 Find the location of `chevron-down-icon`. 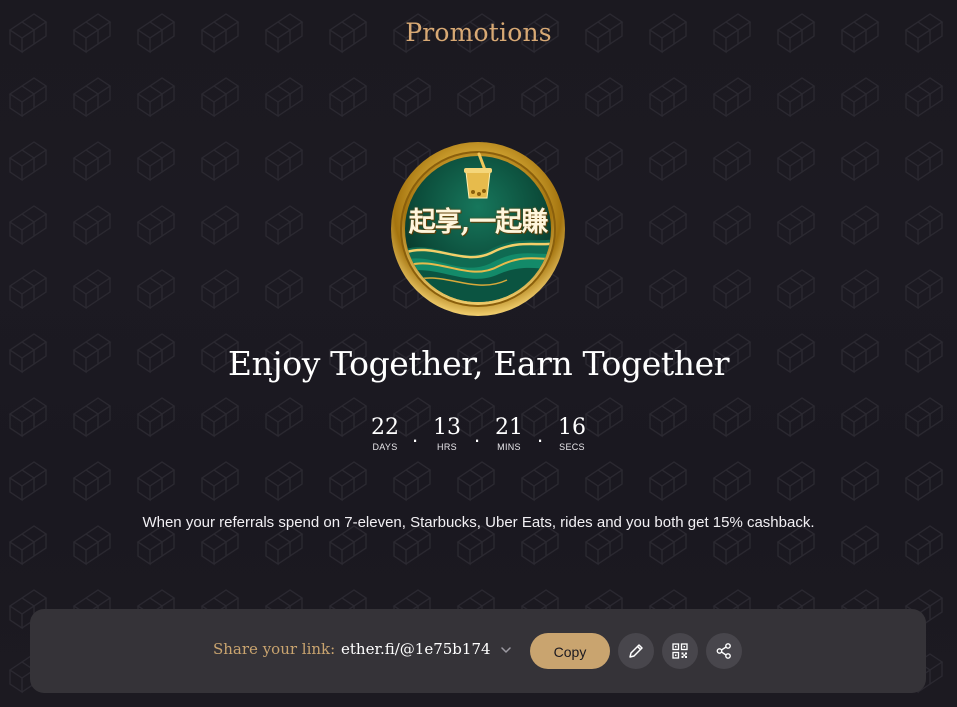

chevron-down-icon is located at coordinates (506, 650).